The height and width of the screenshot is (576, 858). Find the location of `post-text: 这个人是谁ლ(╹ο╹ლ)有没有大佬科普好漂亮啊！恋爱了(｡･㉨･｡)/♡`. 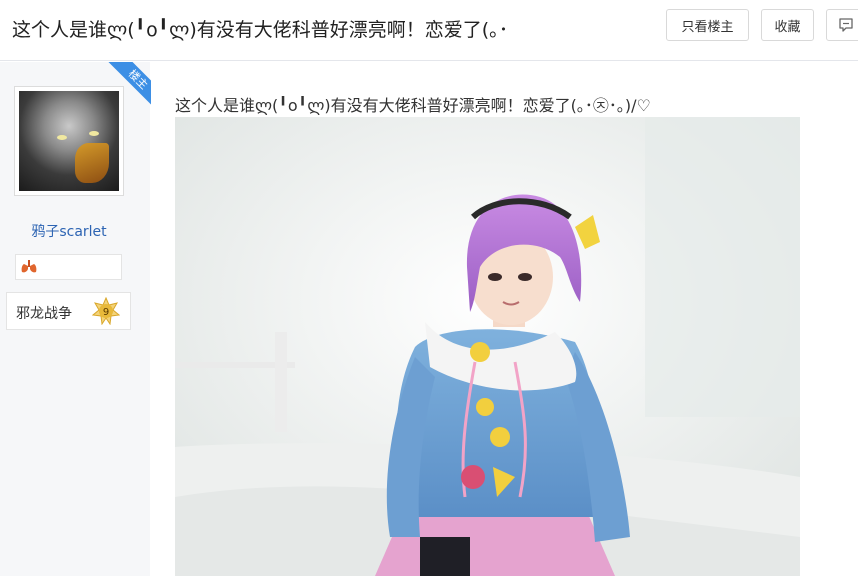

post-text: 这个人是谁ლ(╹ο╹ლ)有没有大佬科普好漂亮啊！恋爱了(｡･㉨･｡)/♡ is located at coordinates (413, 105).